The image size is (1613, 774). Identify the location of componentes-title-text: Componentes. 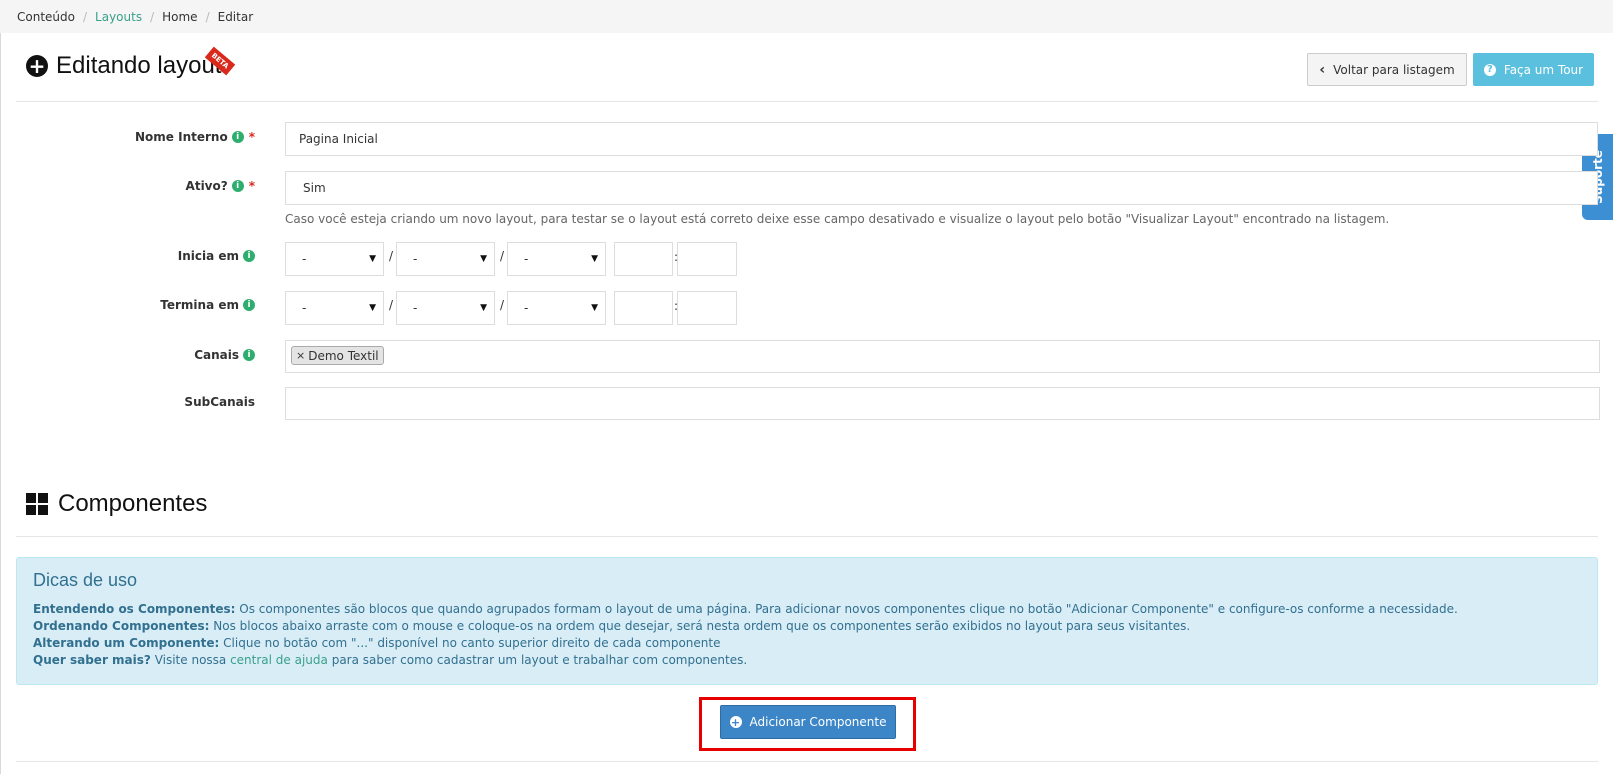
(133, 503).